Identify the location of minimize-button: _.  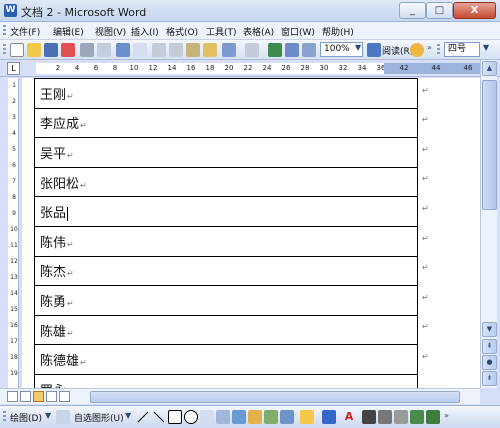
(412, 10).